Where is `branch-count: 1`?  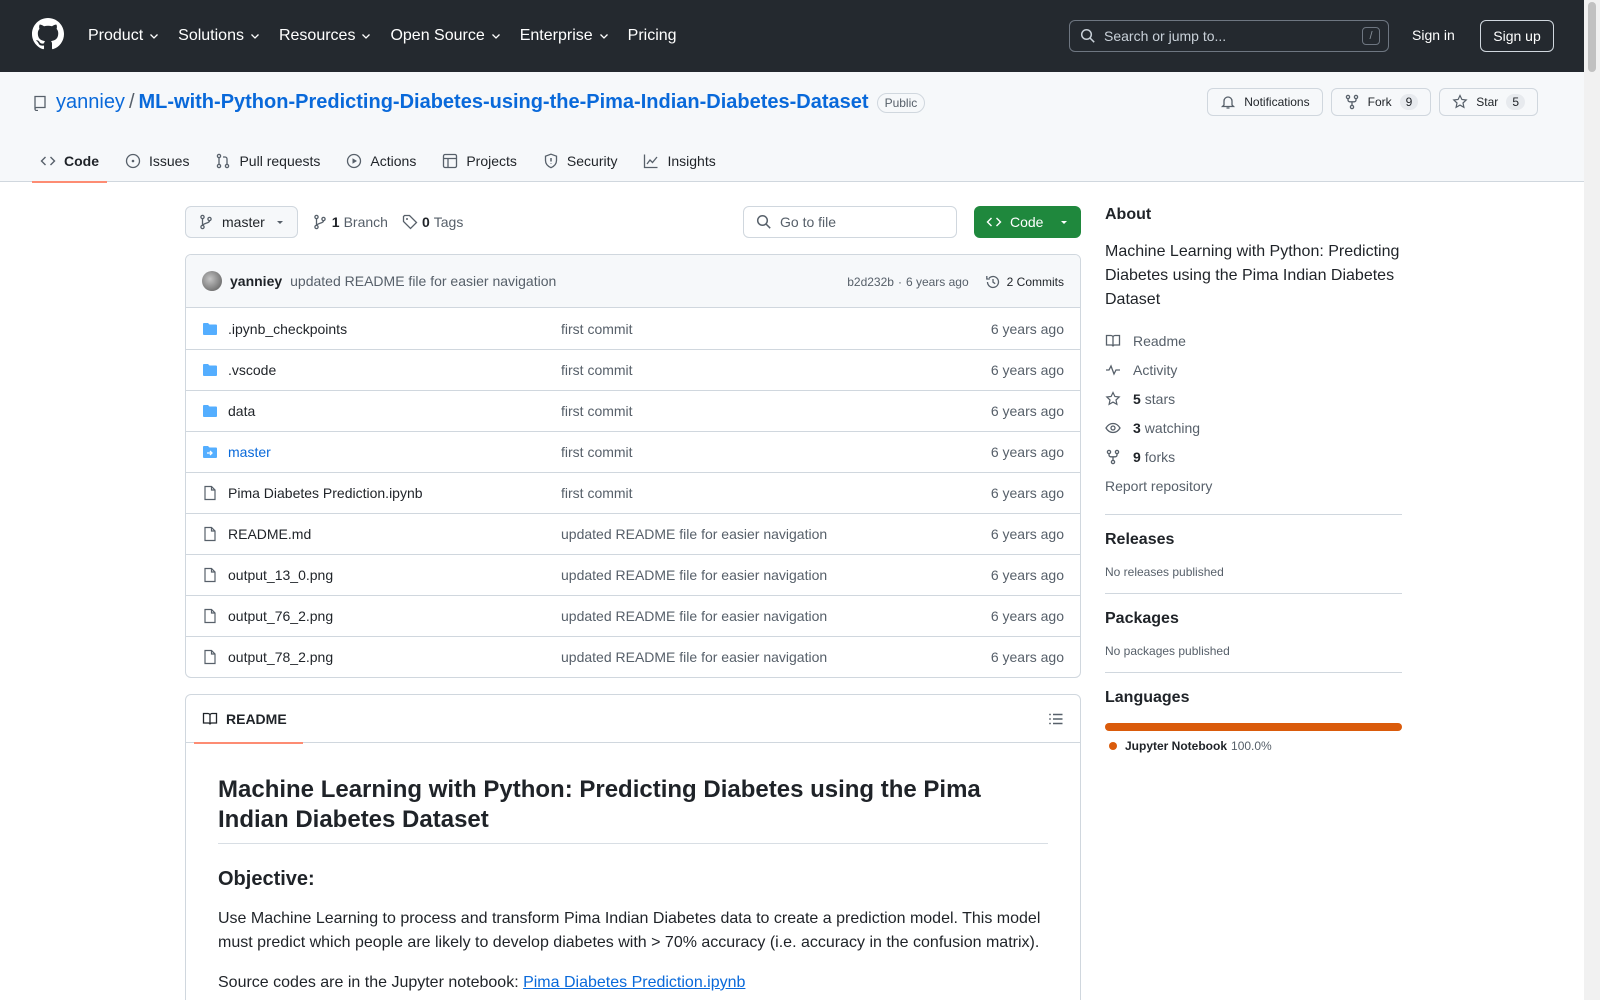
branch-count: 1 is located at coordinates (335, 222).